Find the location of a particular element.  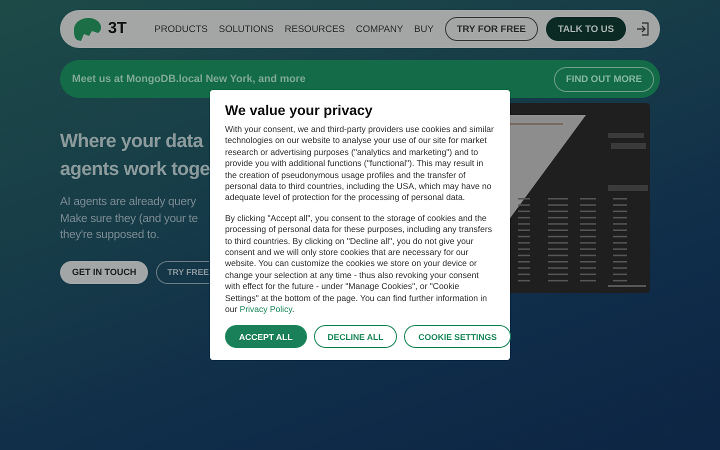

logo-text: 3T is located at coordinates (117, 29).